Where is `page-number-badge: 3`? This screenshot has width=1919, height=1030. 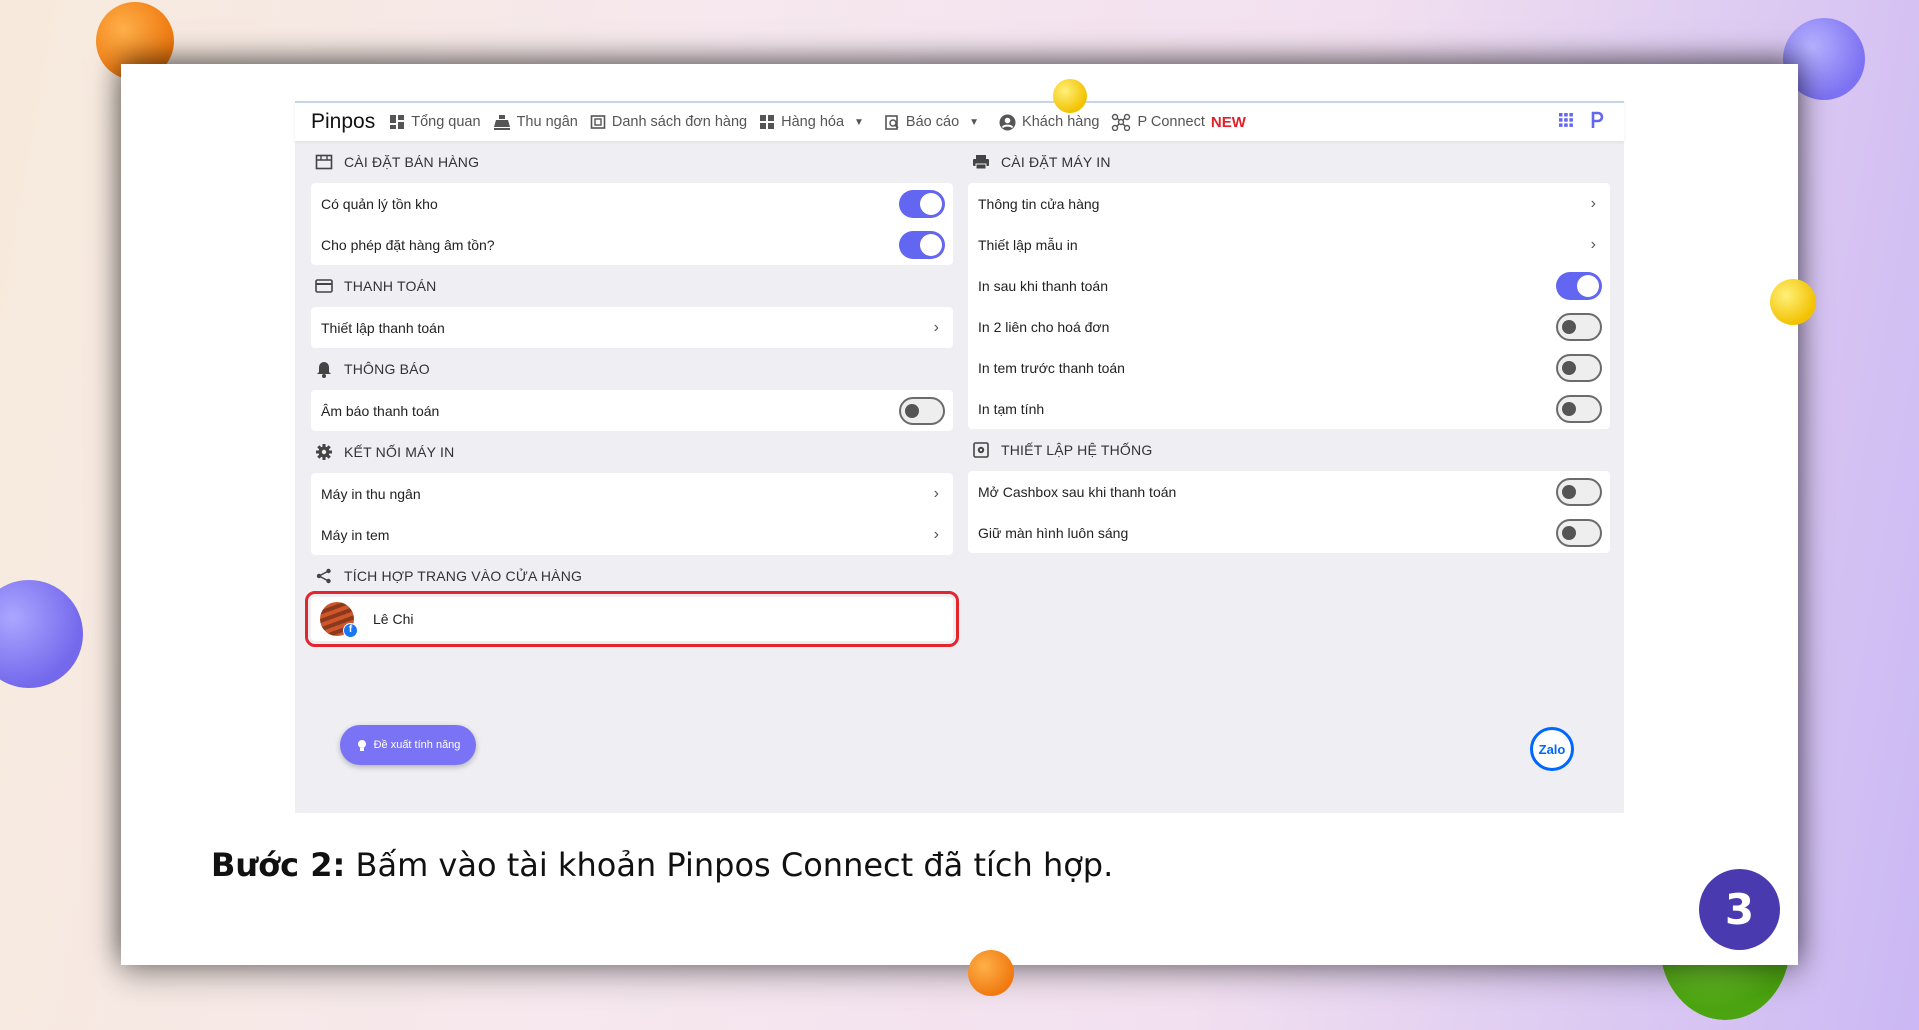 page-number-badge: 3 is located at coordinates (1739, 909).